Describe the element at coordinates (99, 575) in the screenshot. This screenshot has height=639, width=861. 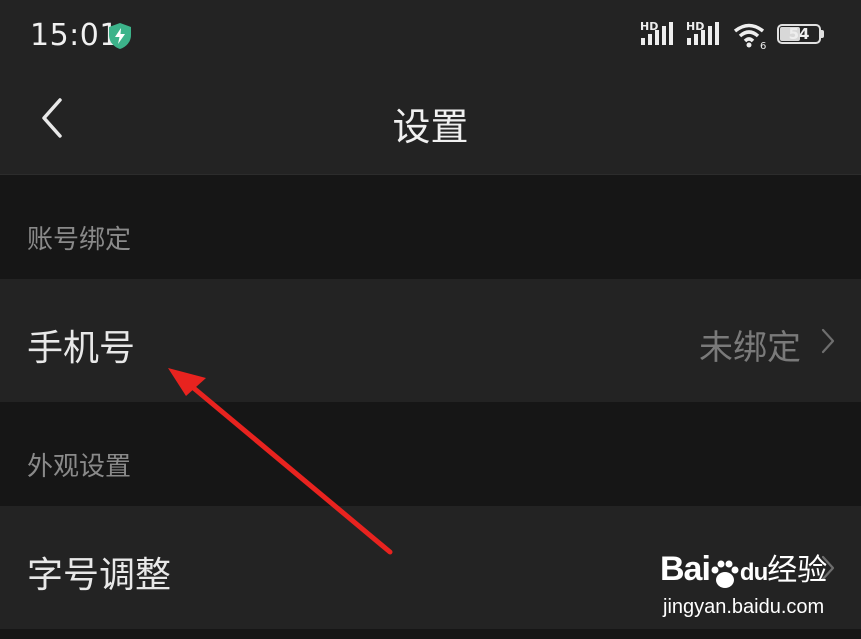
I see `row-label: 字号调整` at that location.